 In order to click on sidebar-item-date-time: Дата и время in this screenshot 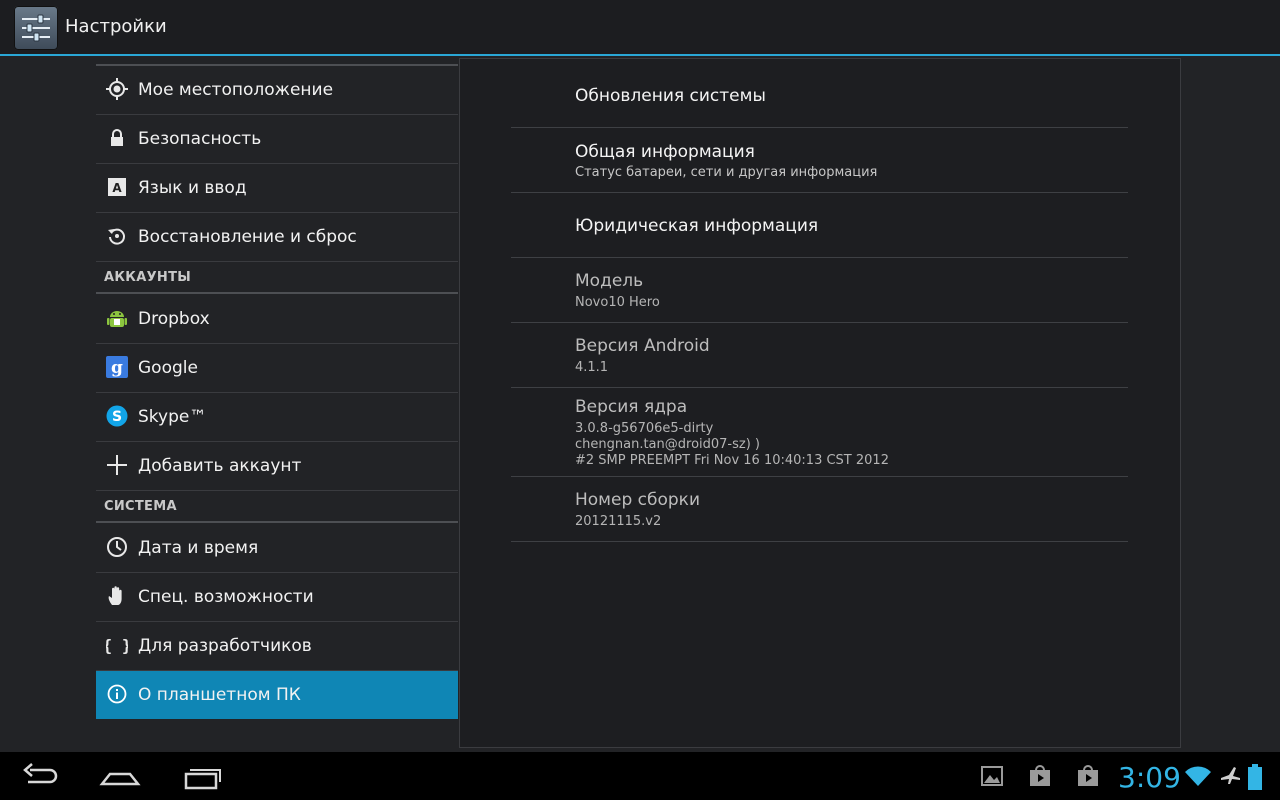, I will do `click(277, 548)`.